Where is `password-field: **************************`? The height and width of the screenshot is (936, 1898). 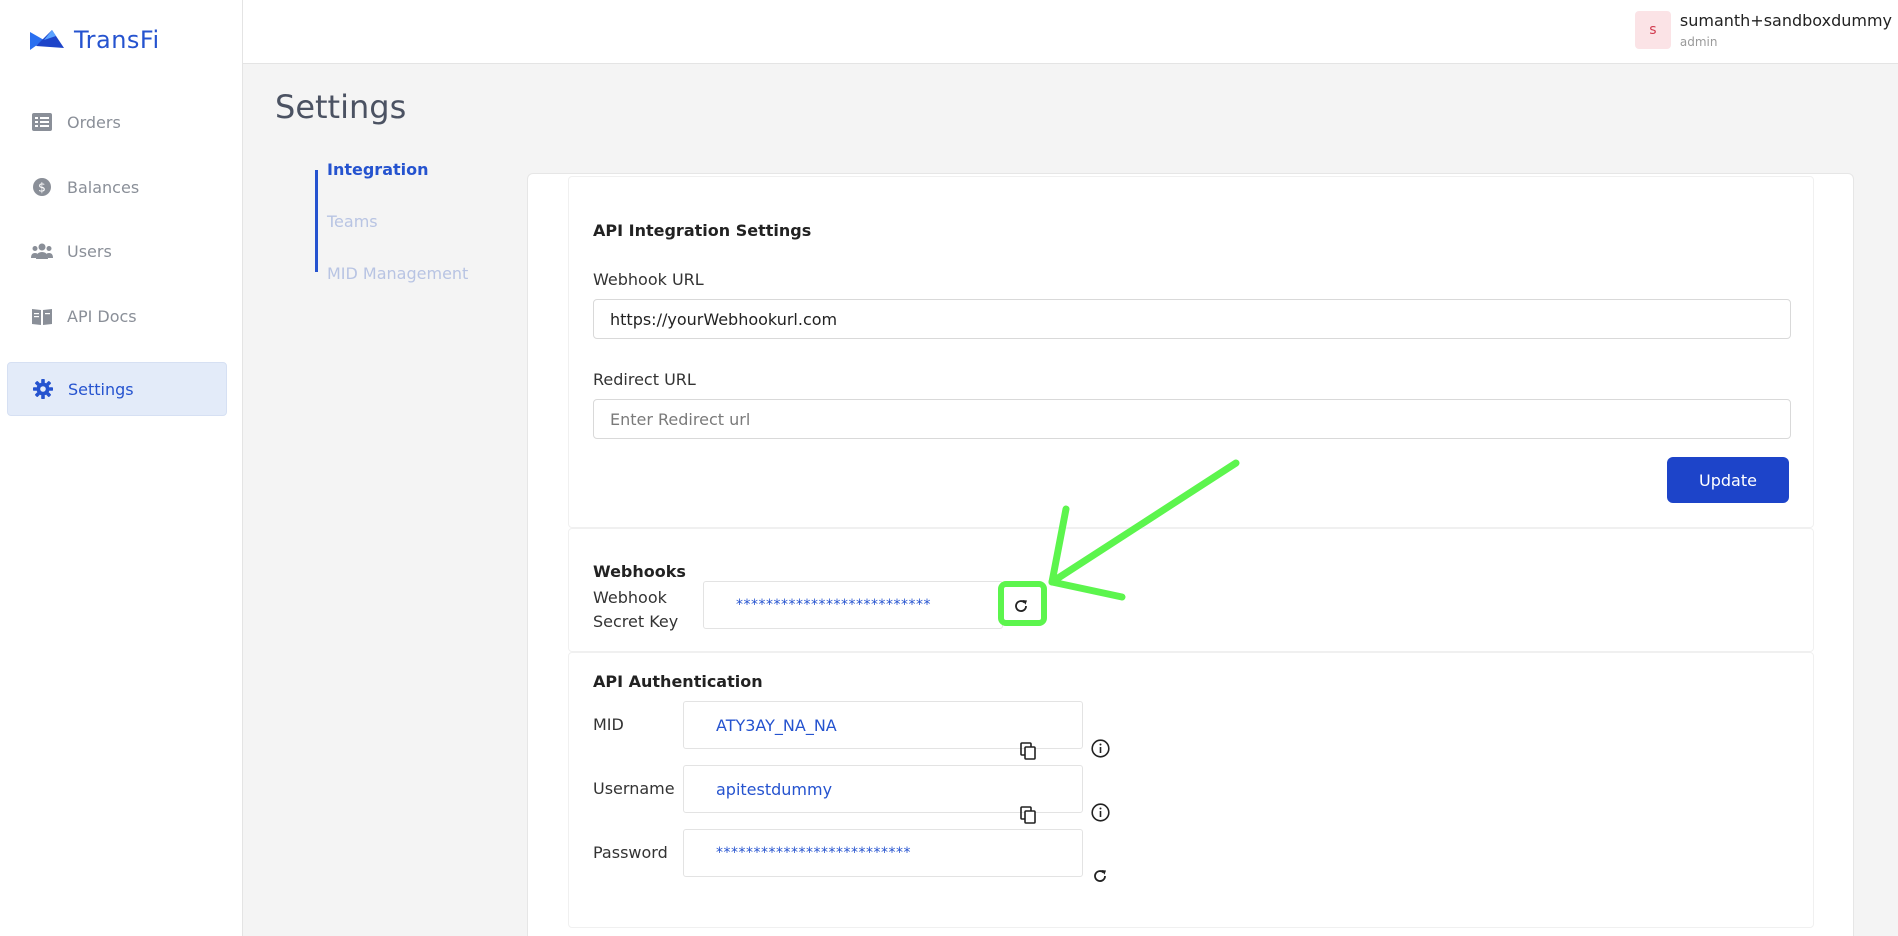
password-field: ************************** is located at coordinates (883, 853).